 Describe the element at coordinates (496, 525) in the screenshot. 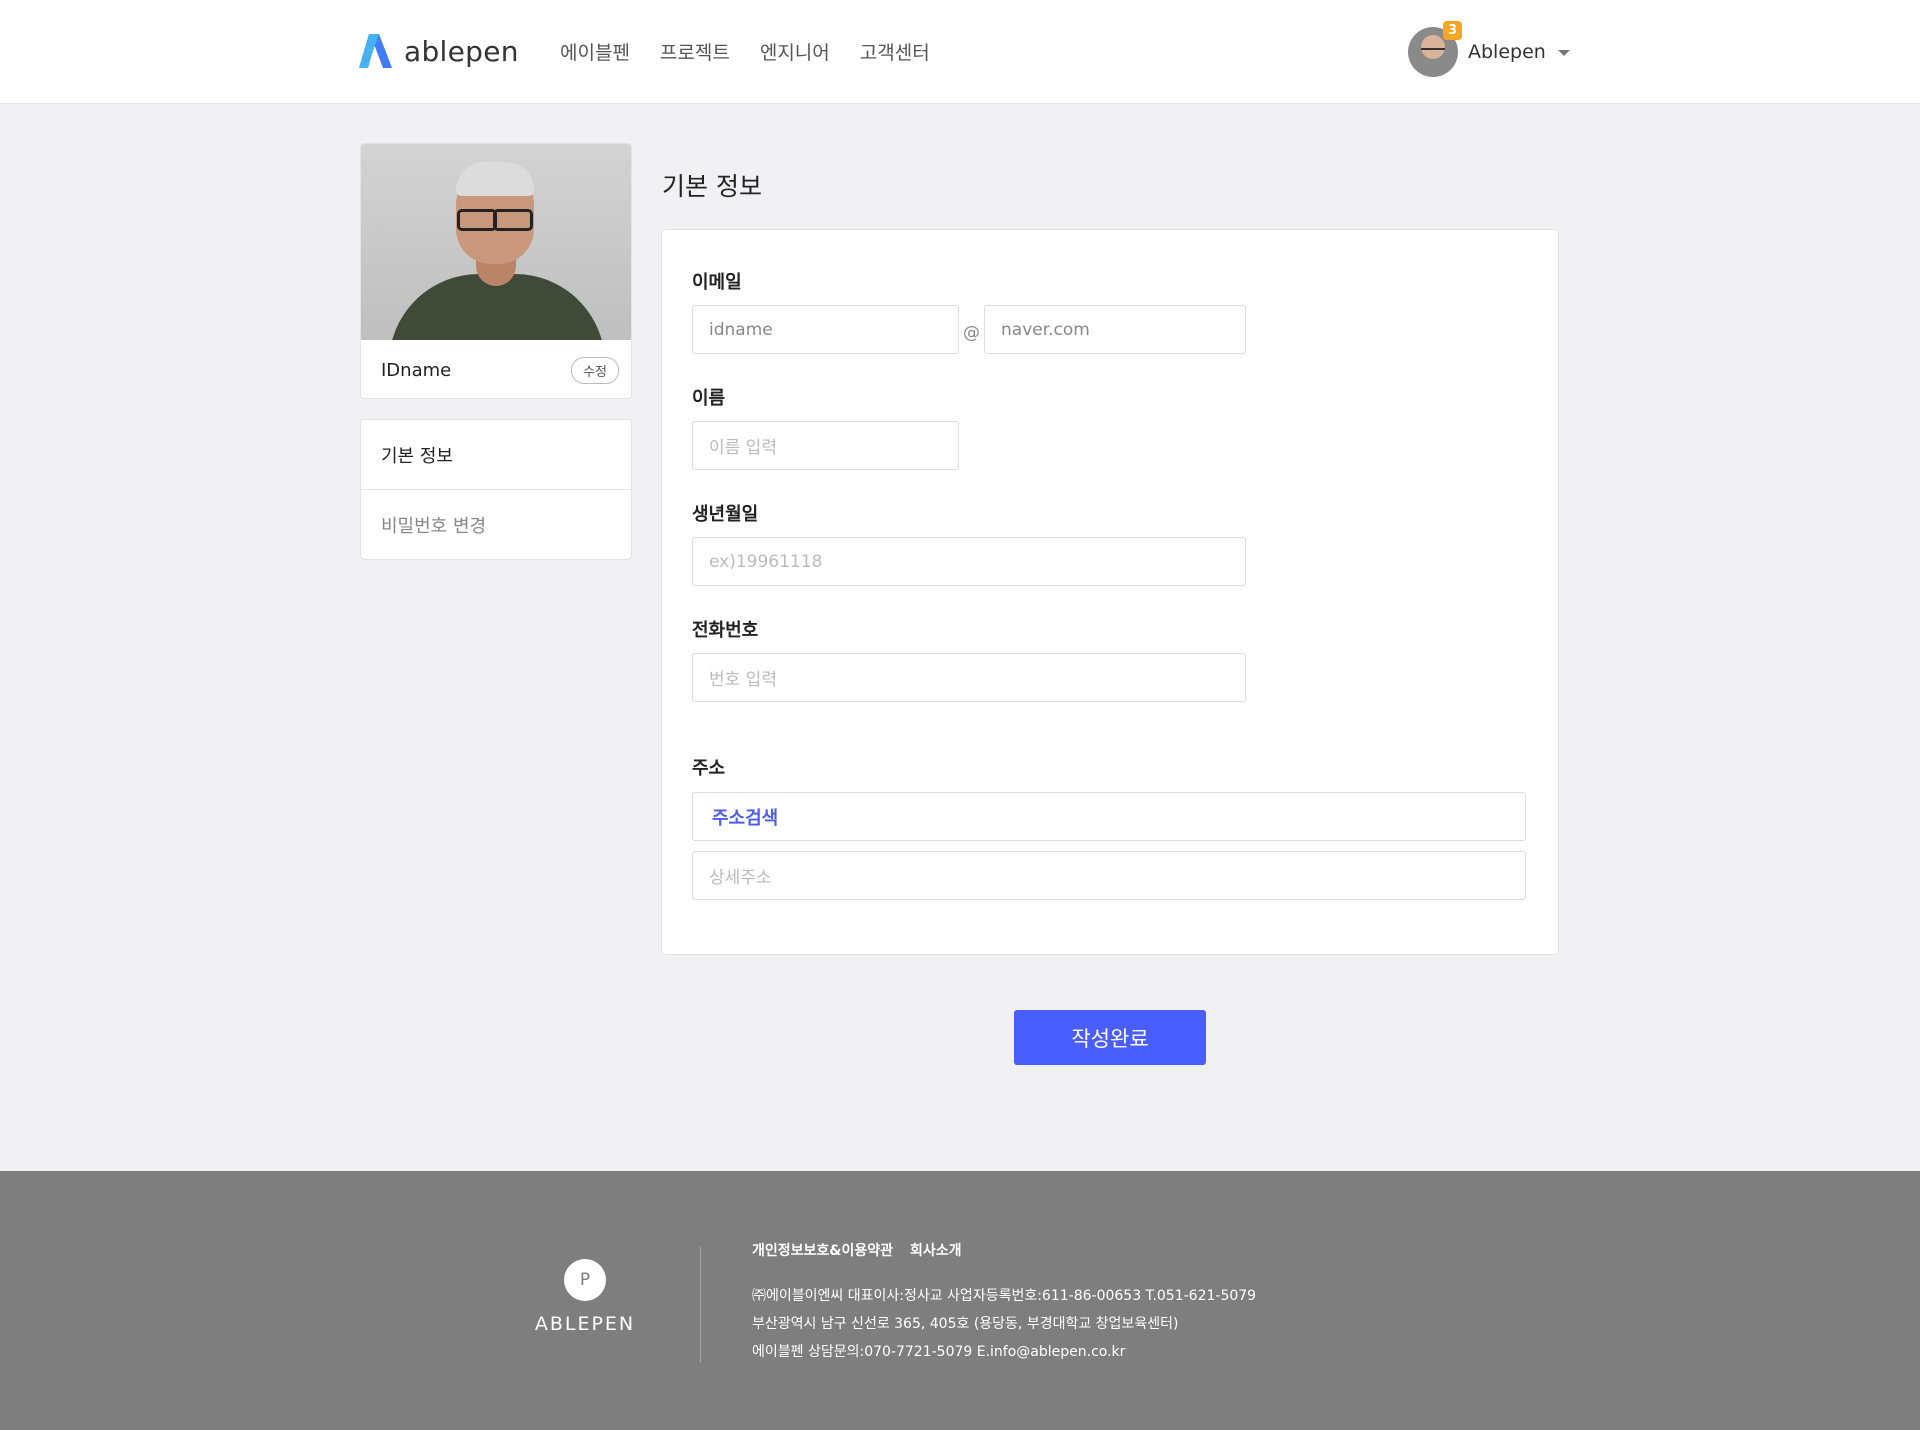

I see `side-menu-change-password: 비밀번호 변경` at that location.